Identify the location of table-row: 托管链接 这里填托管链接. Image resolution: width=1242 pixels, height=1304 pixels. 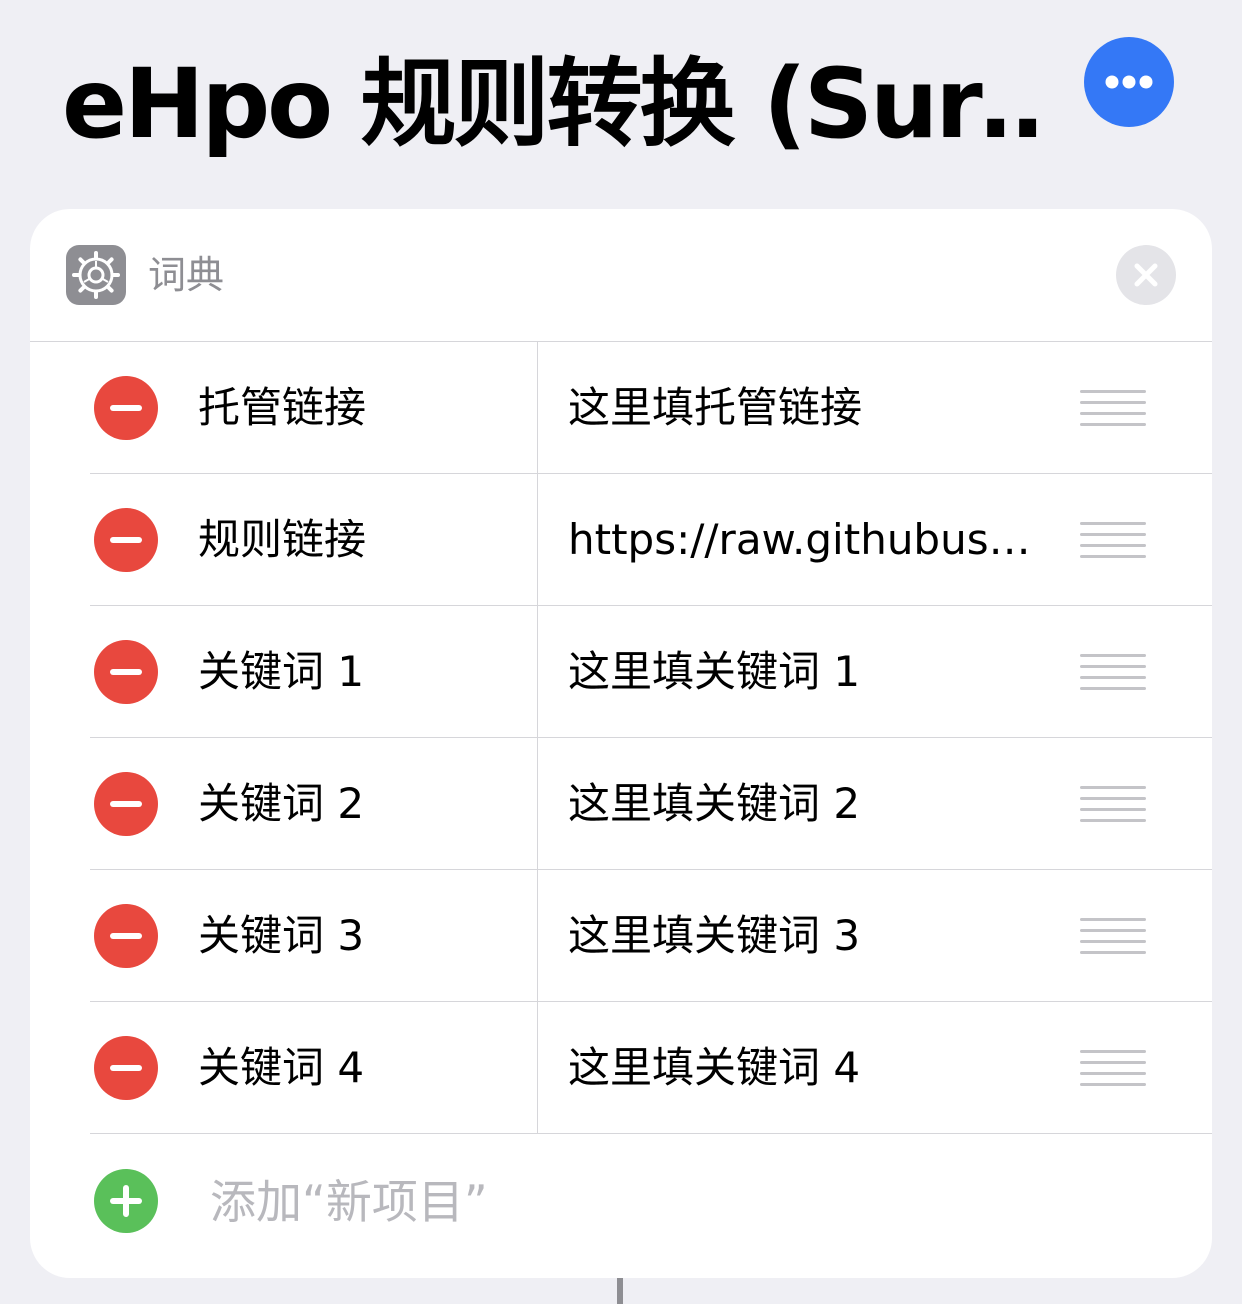
(621, 408).